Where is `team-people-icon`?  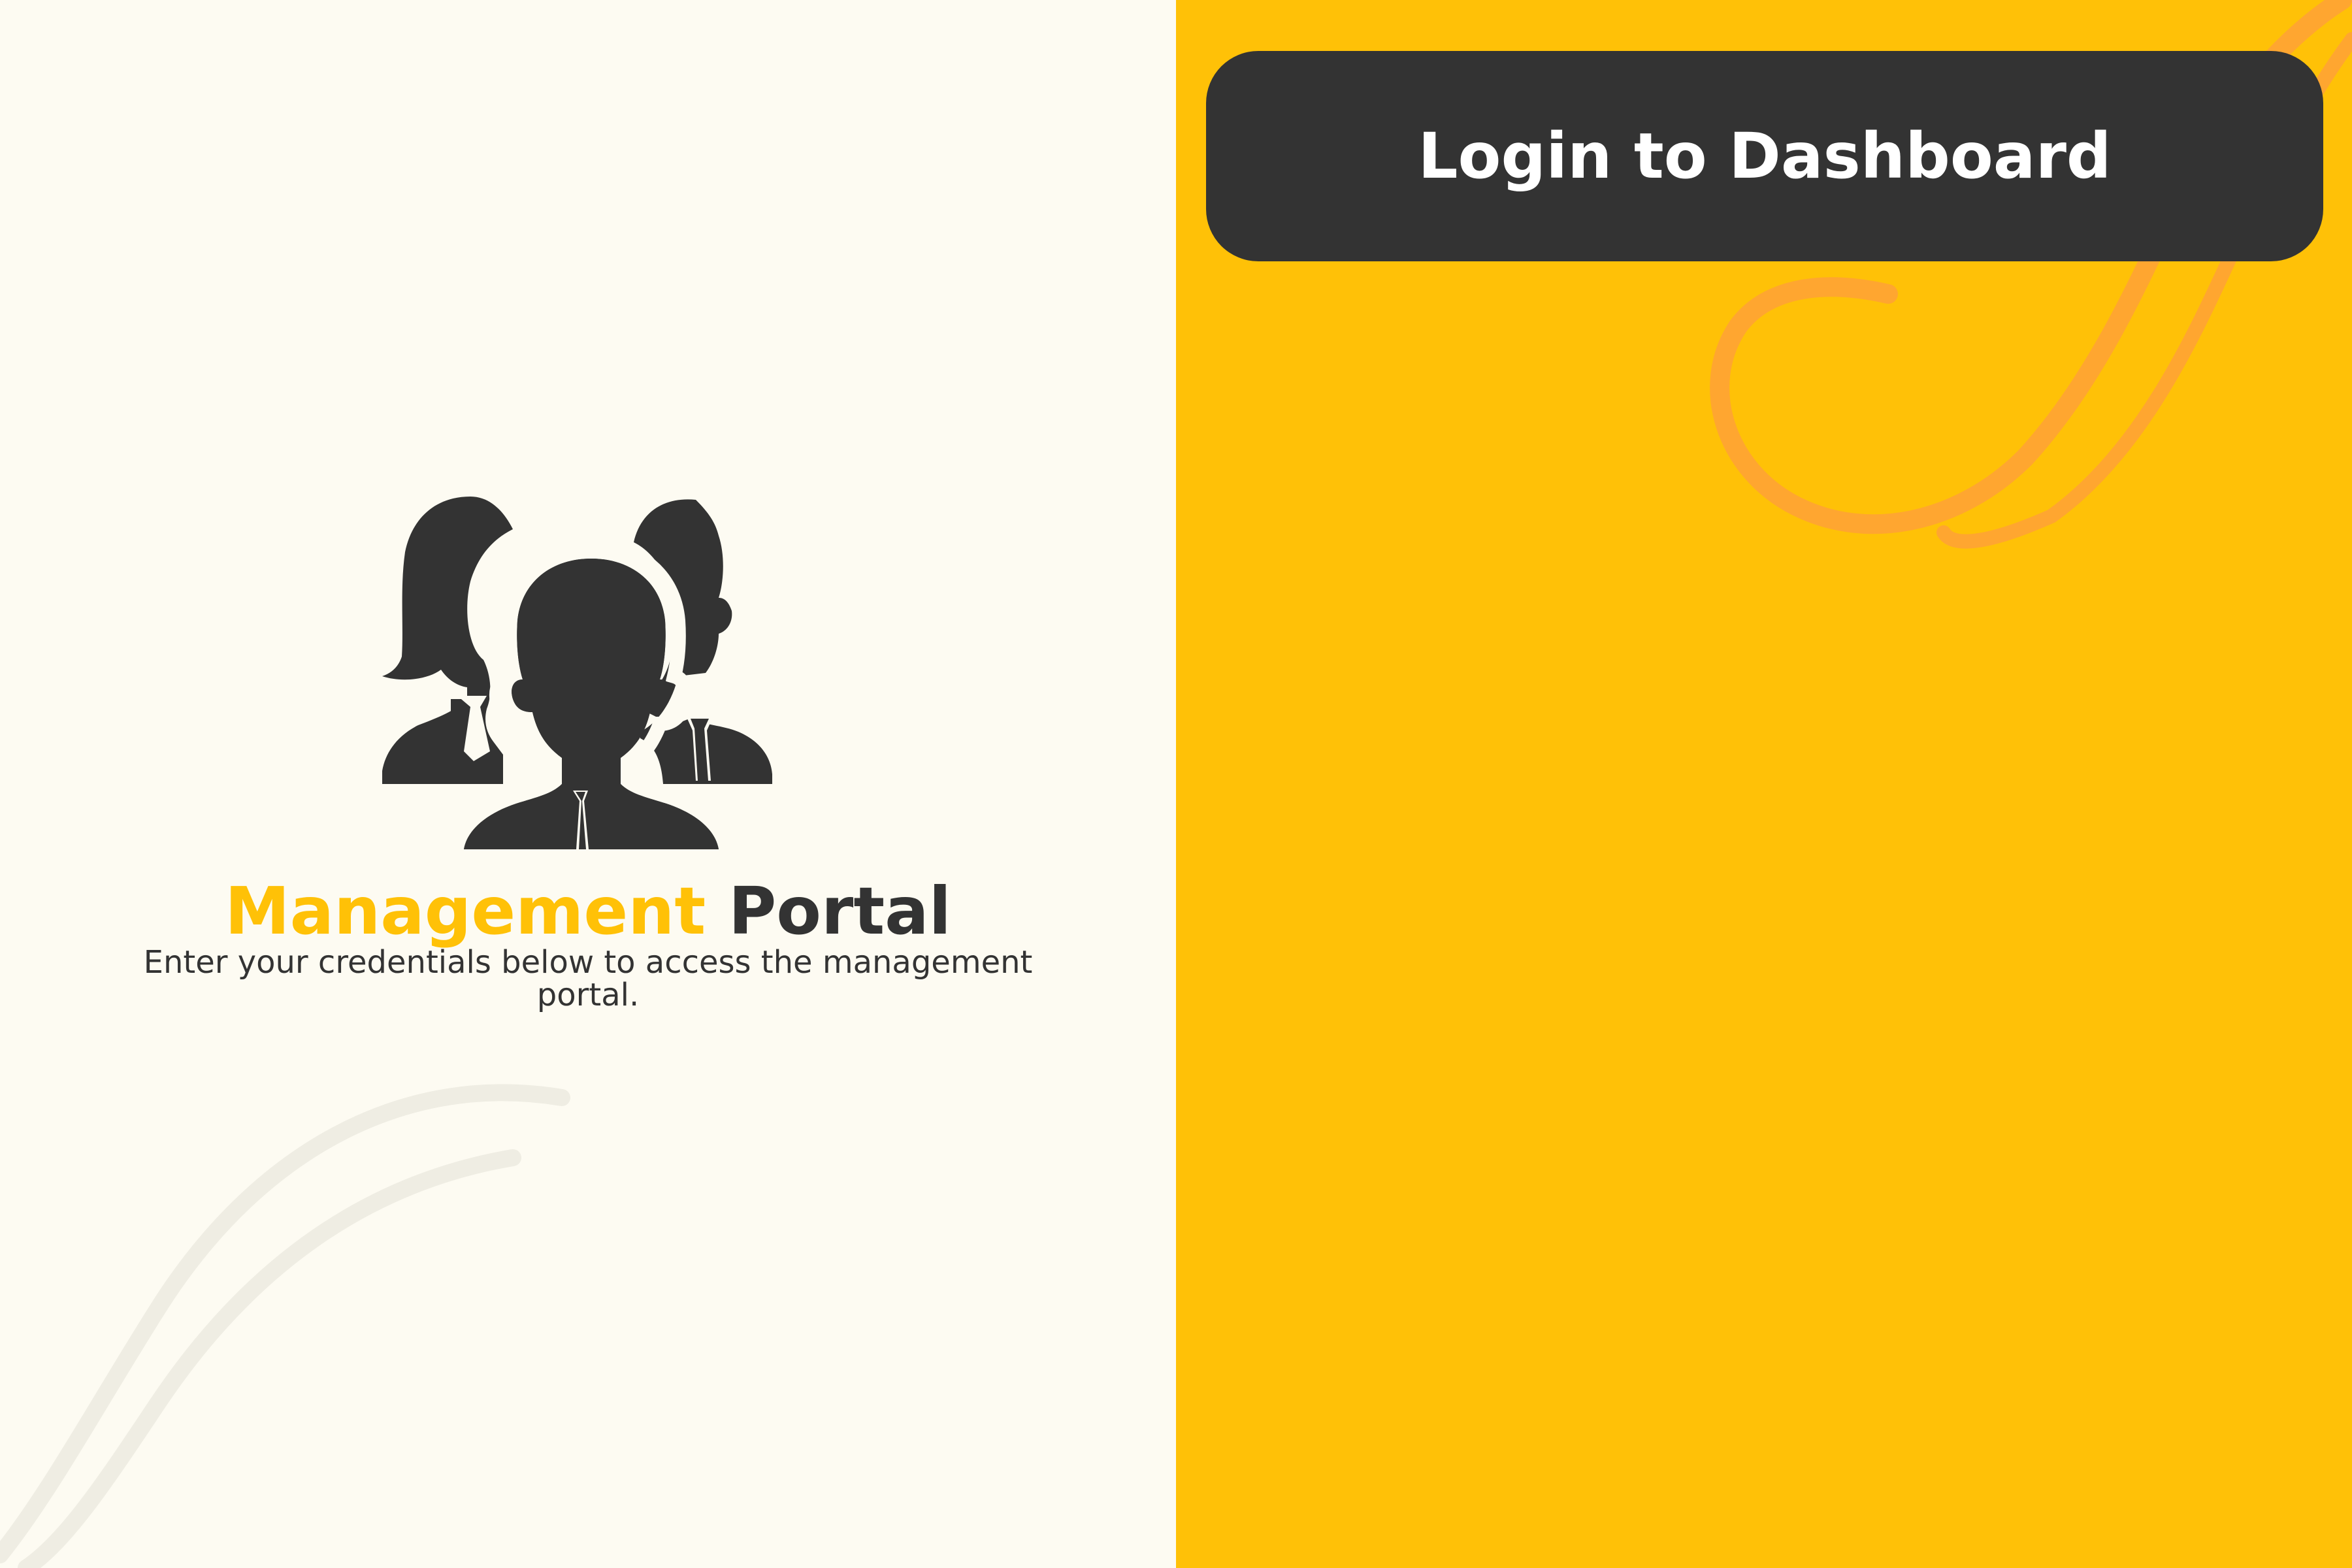
team-people-icon is located at coordinates (577, 673).